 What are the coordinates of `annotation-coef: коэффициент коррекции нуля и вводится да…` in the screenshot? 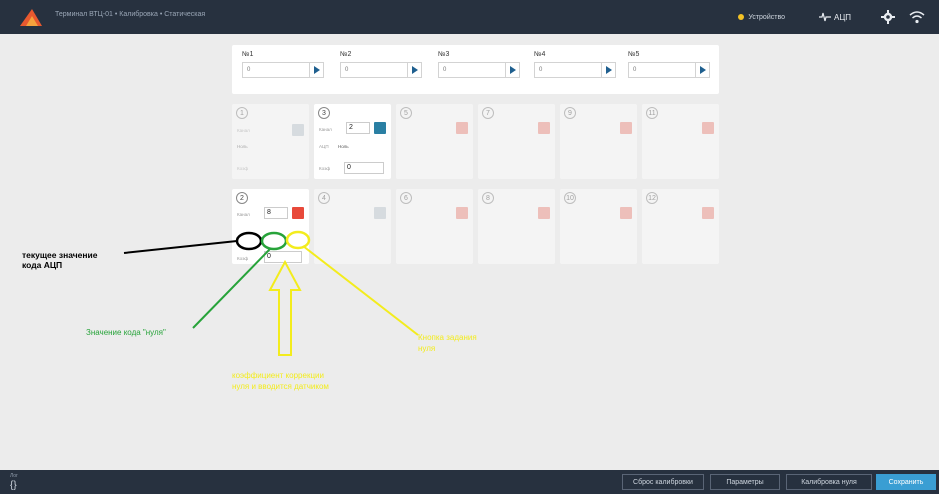 It's located at (280, 381).